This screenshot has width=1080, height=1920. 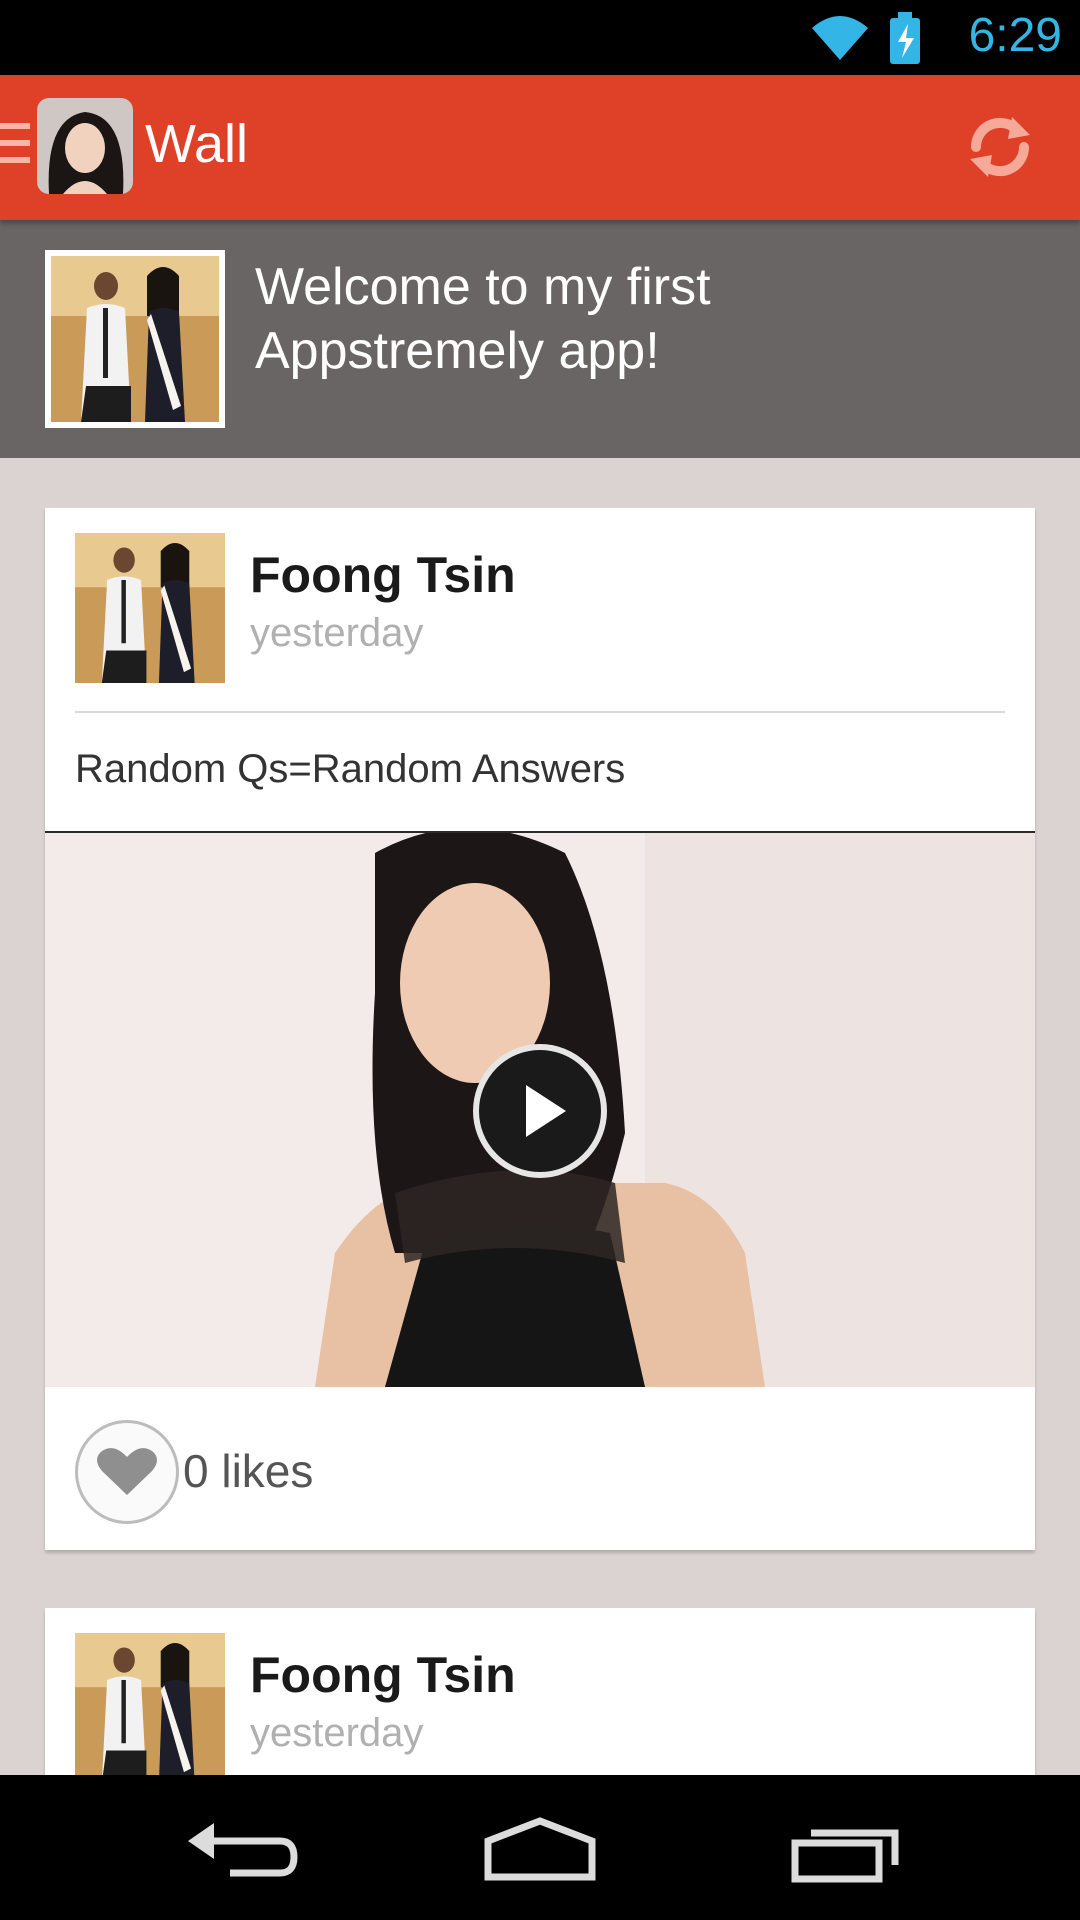 I want to click on app-title: Wall, so click(x=196, y=144).